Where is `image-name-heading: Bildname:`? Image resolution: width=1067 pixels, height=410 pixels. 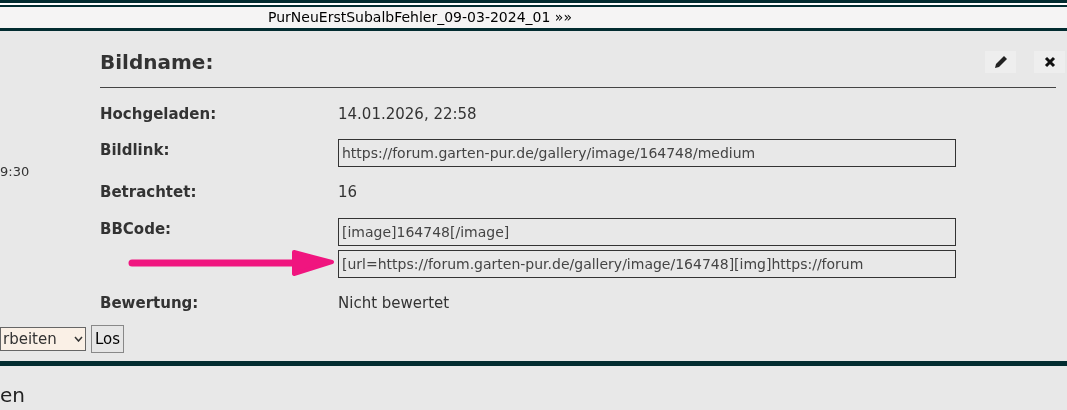
image-name-heading: Bildname: is located at coordinates (157, 62).